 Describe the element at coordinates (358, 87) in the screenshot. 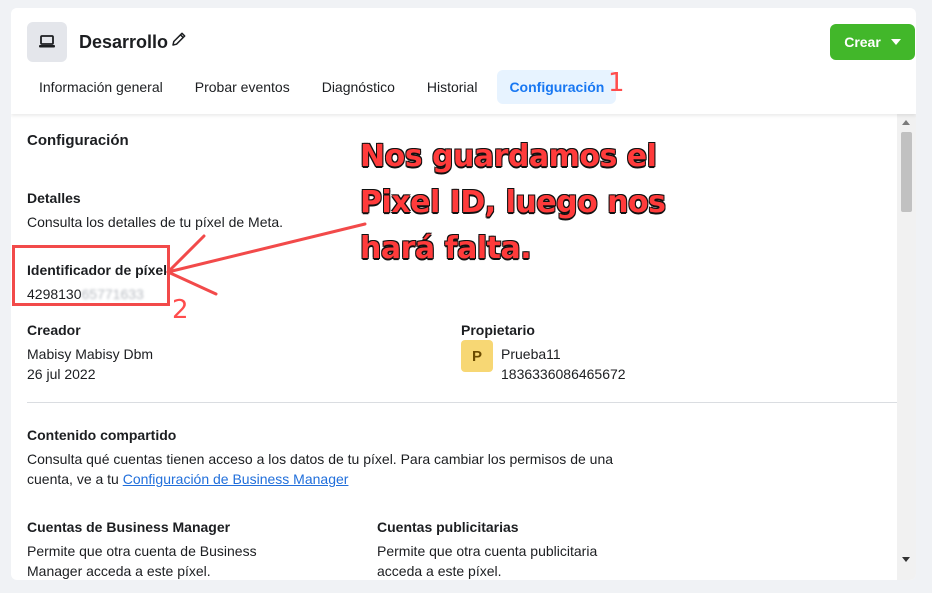

I see `tab-diagnostics: Diagnóstico` at that location.